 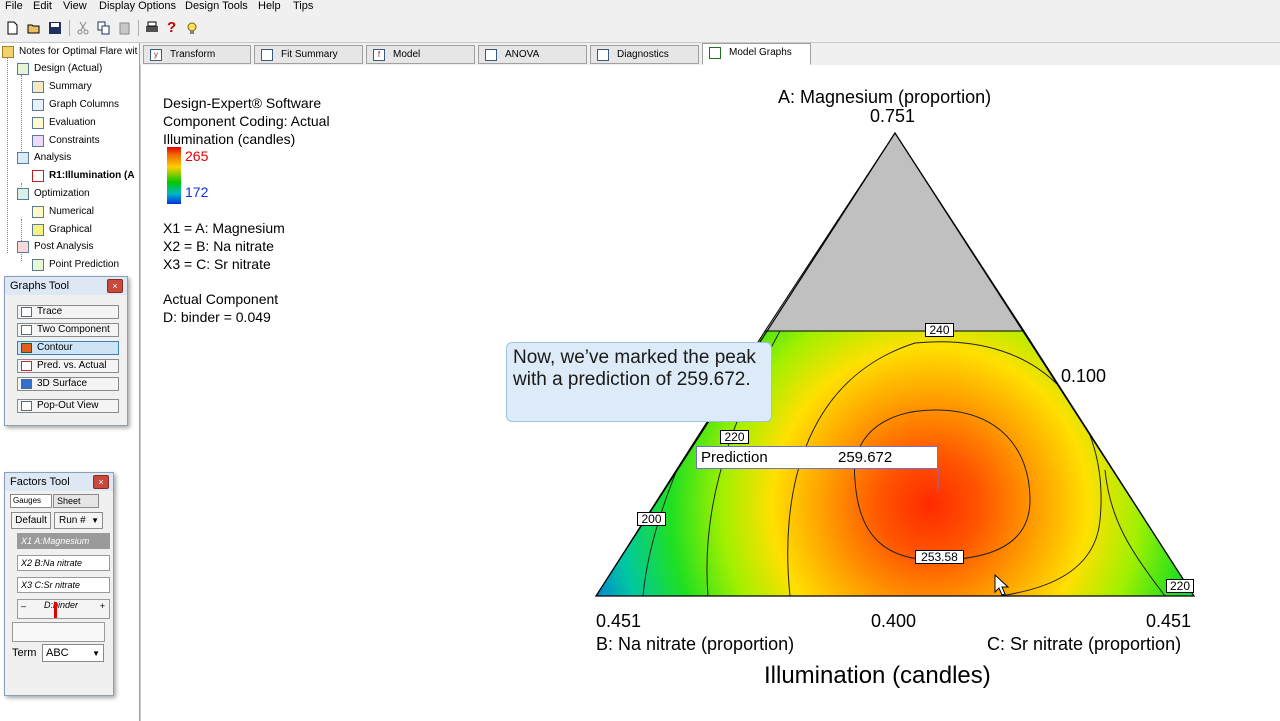 What do you see at coordinates (865, 457) in the screenshot?
I see `prediction-value: 259.672` at bounding box center [865, 457].